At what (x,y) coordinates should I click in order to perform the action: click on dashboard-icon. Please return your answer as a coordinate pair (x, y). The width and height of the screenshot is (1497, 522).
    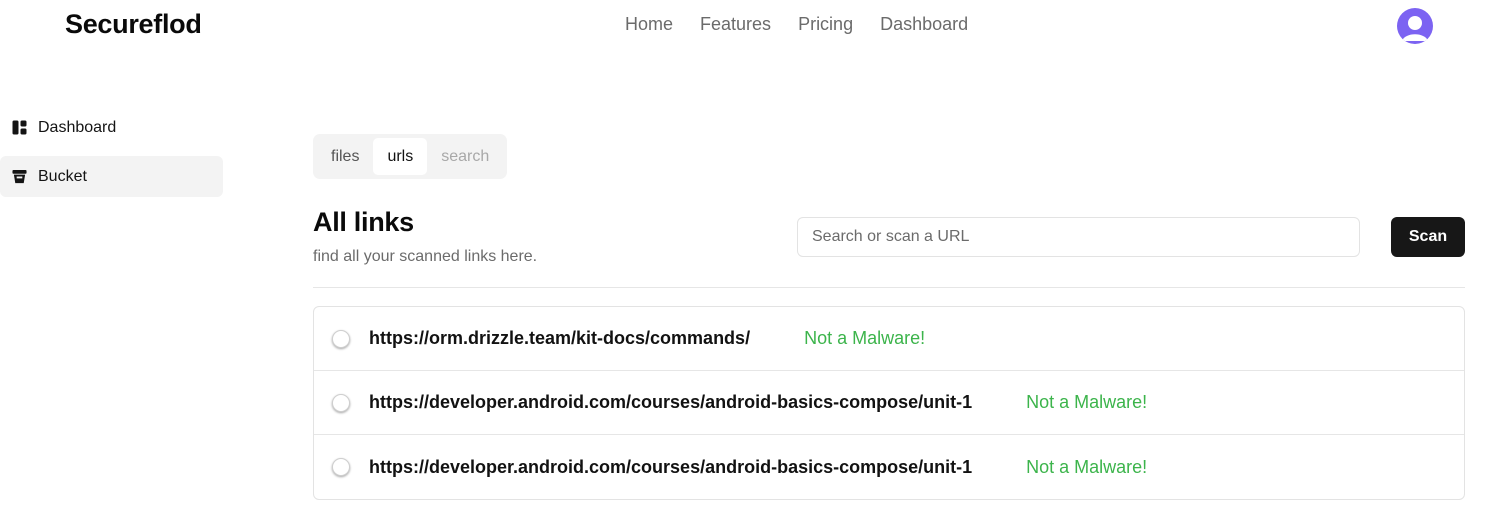
    Looking at the image, I should click on (19, 127).